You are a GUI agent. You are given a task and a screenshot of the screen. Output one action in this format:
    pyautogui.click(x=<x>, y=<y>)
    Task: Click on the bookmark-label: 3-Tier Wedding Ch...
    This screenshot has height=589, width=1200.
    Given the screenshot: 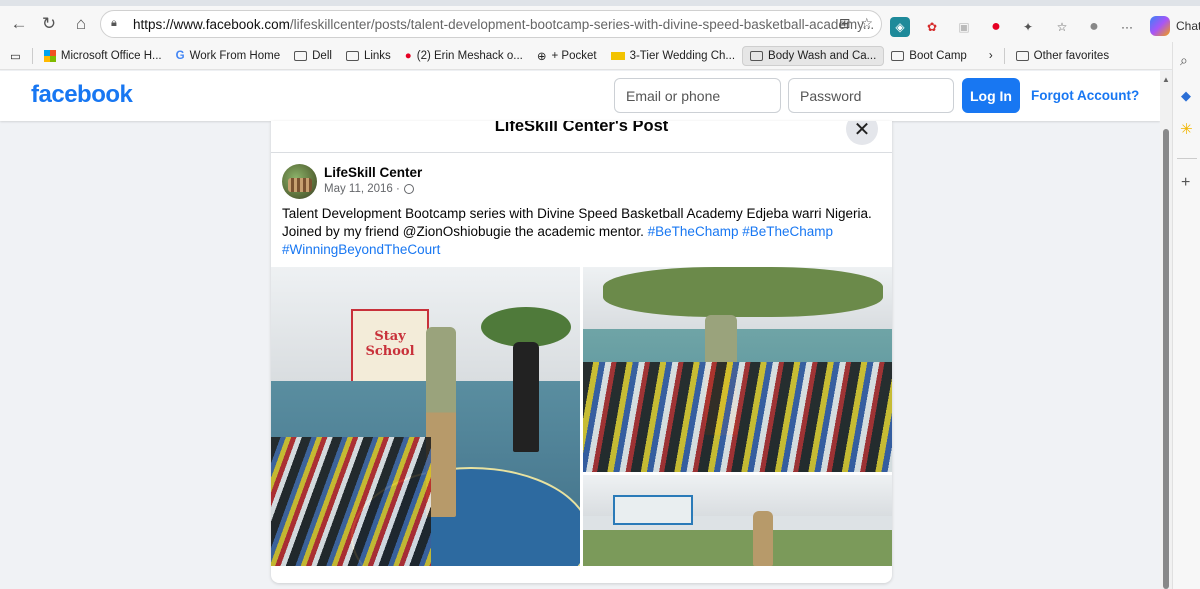 What is the action you would take?
    pyautogui.click(x=682, y=55)
    